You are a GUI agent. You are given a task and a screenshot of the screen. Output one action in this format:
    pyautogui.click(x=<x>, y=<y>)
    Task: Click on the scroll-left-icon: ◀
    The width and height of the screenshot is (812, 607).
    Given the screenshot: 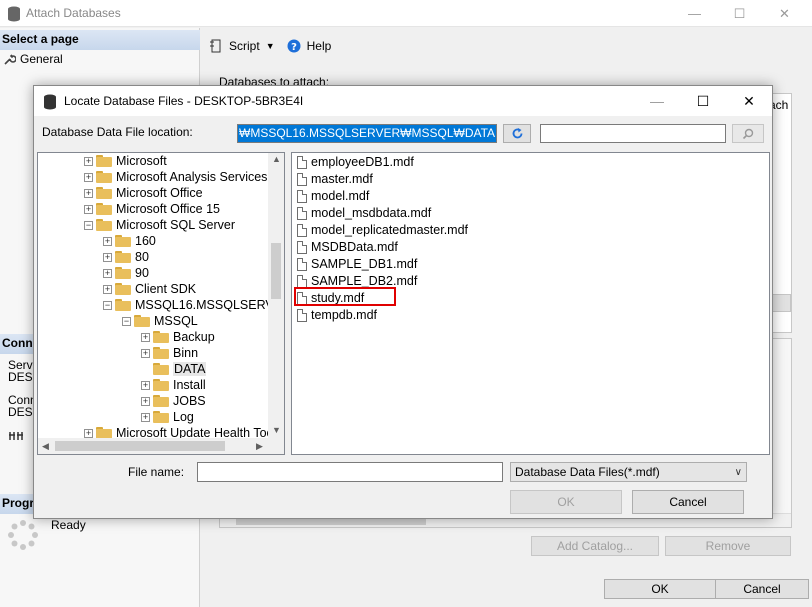 What is the action you would take?
    pyautogui.click(x=45, y=446)
    